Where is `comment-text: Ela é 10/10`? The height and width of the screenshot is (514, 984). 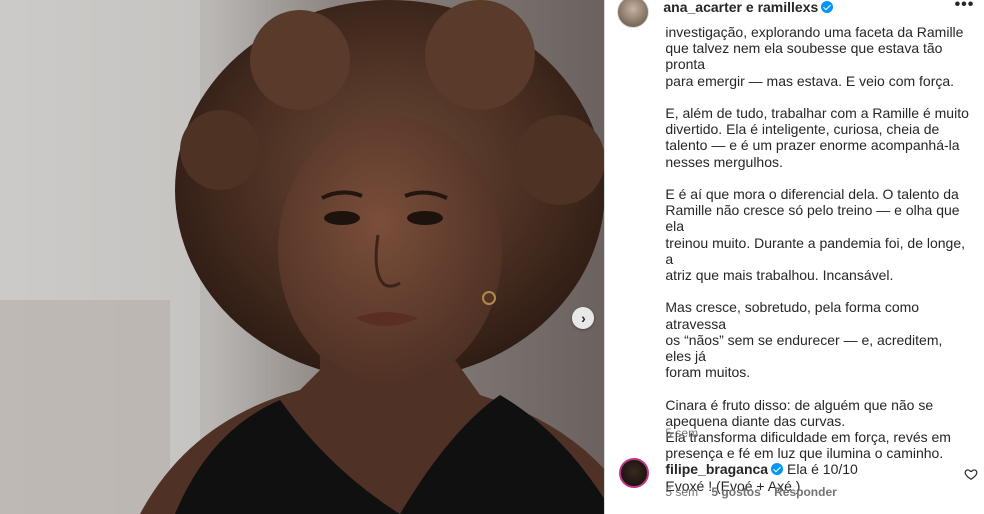
comment-text: Ela é 10/10 is located at coordinates (822, 469).